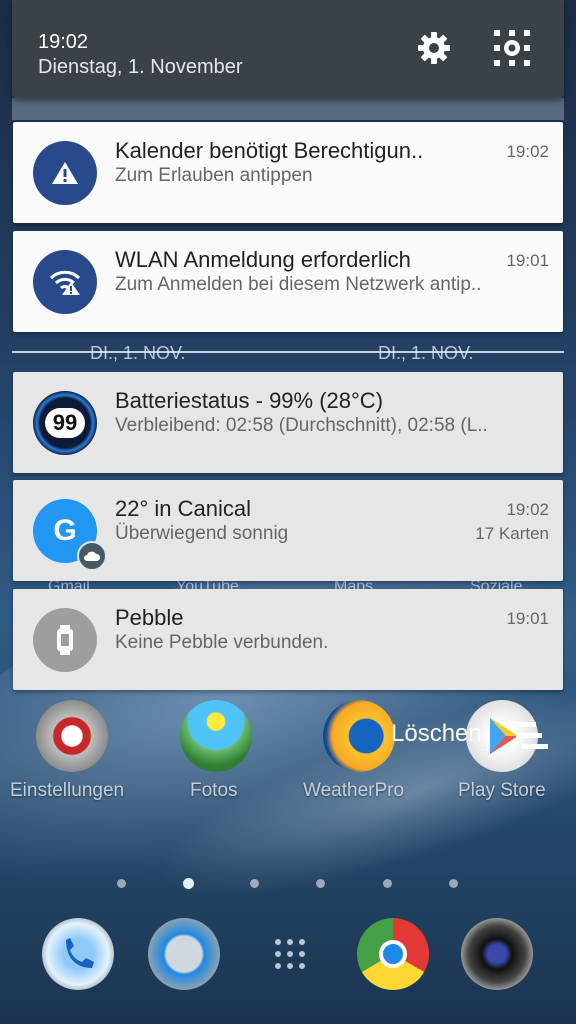 This screenshot has height=1024, width=576. I want to click on notification-title: Batteriestatus - 99% (28°C), so click(249, 400).